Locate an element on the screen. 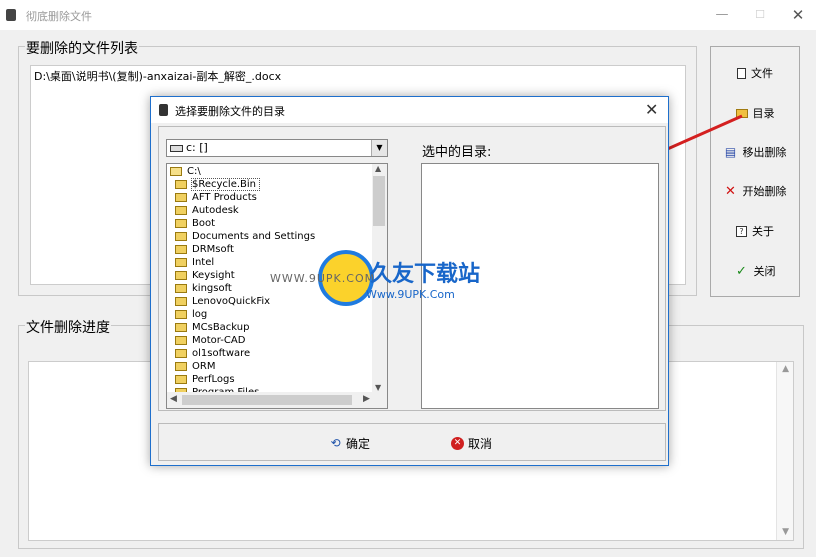 The width and height of the screenshot is (816, 557). progress-group-label: 文件删除进度 is located at coordinates (68, 327).